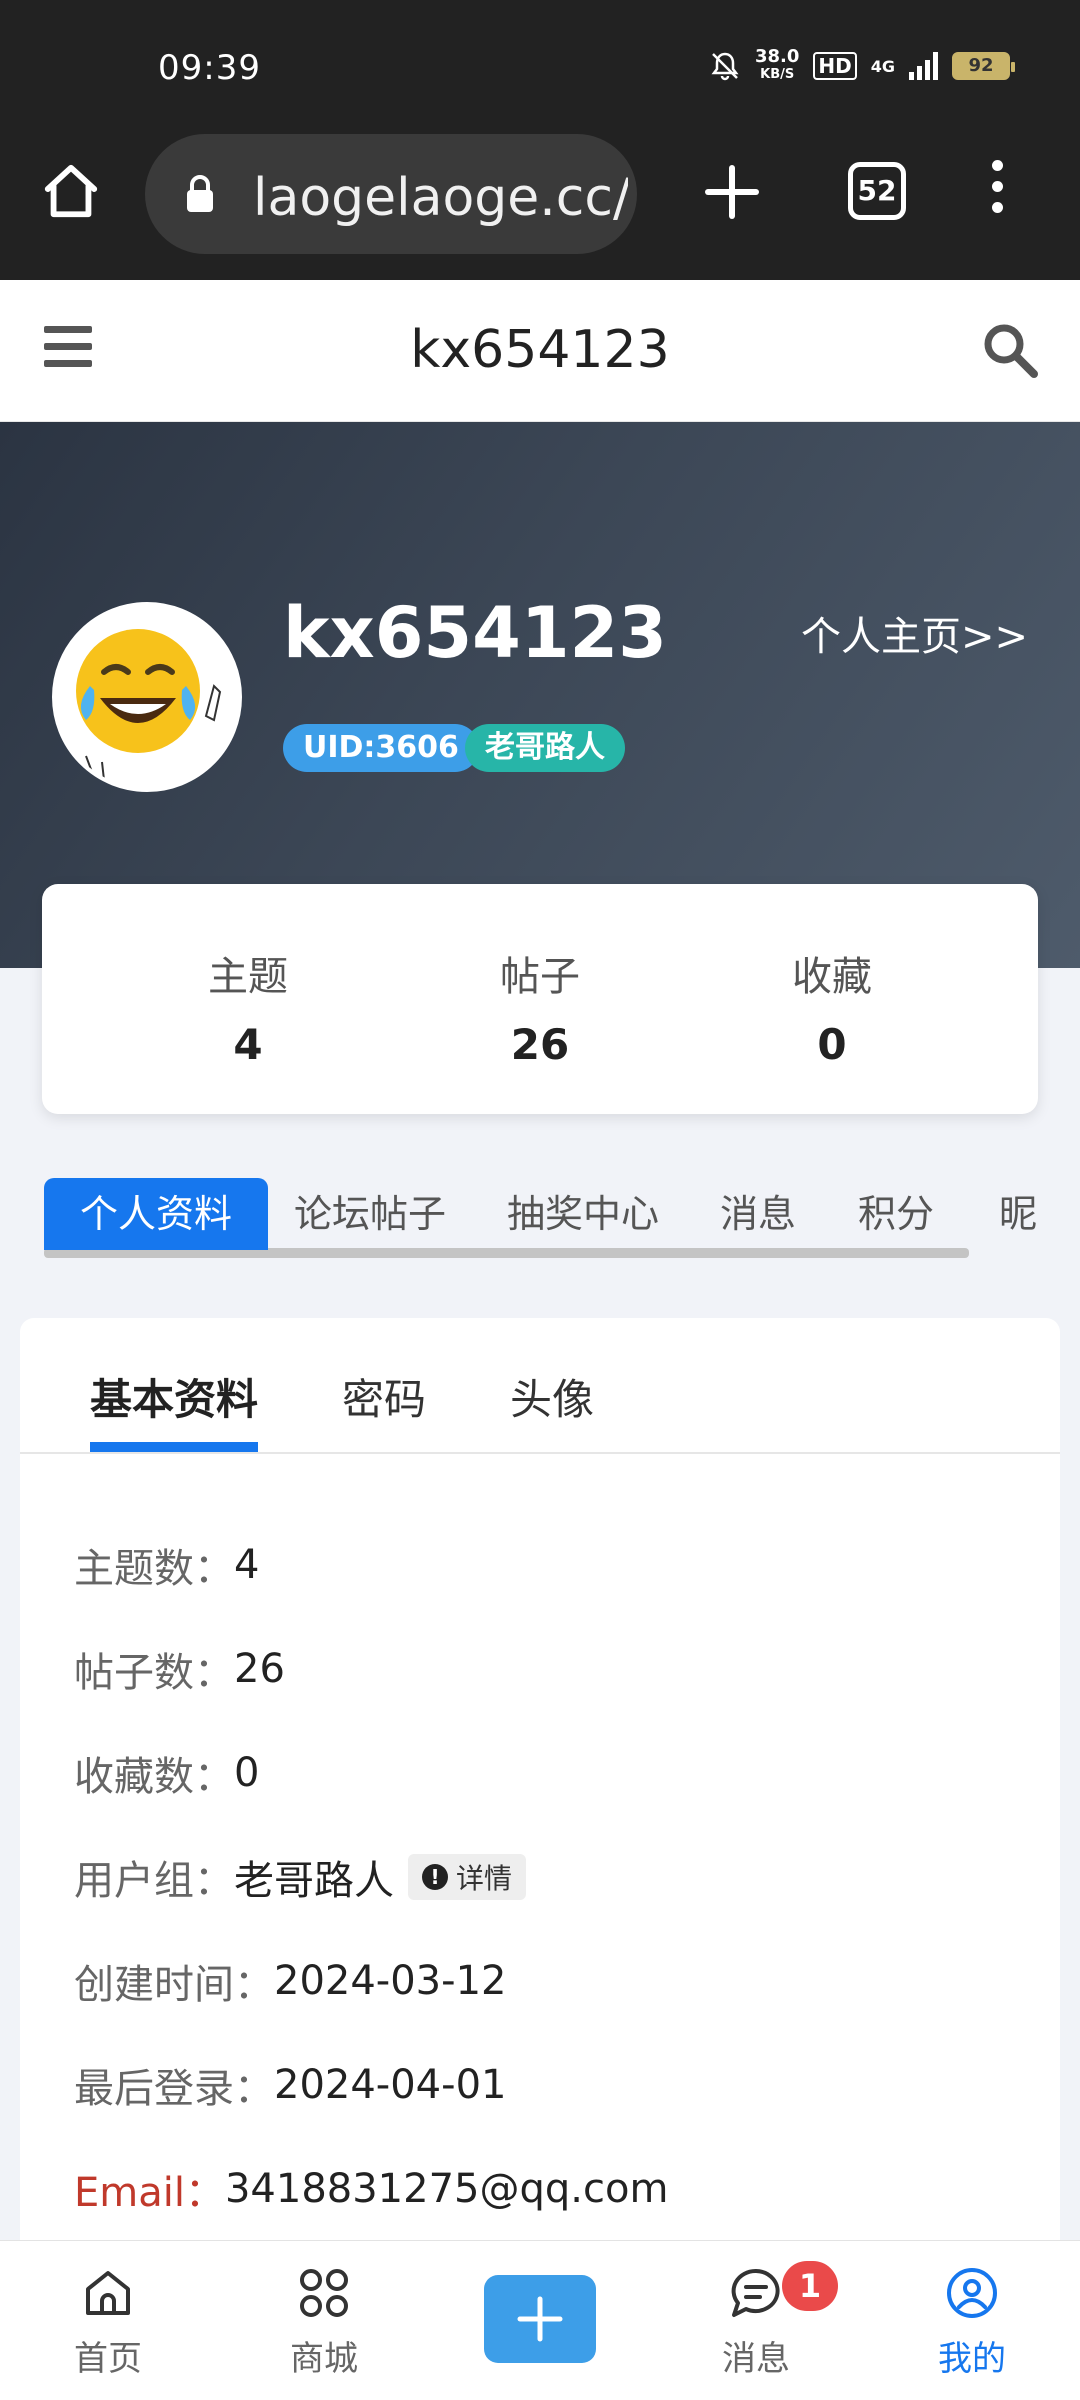 This screenshot has height=2400, width=1080. I want to click on stat-value: 26, so click(540, 1044).